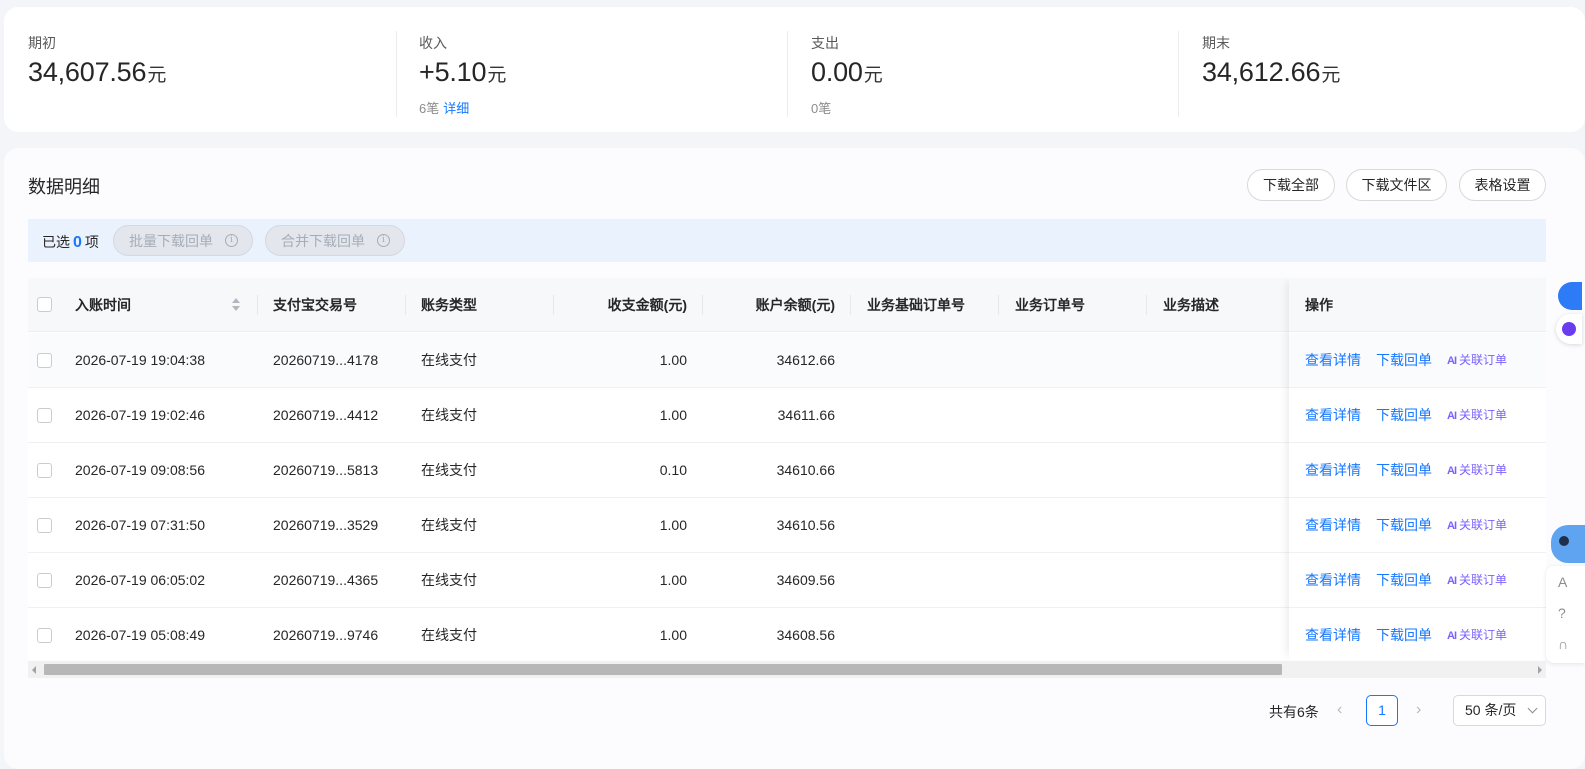 This screenshot has width=1585, height=769. Describe the element at coordinates (916, 305) in the screenshot. I see `col-header-base-order: 业务基础订单号` at that location.